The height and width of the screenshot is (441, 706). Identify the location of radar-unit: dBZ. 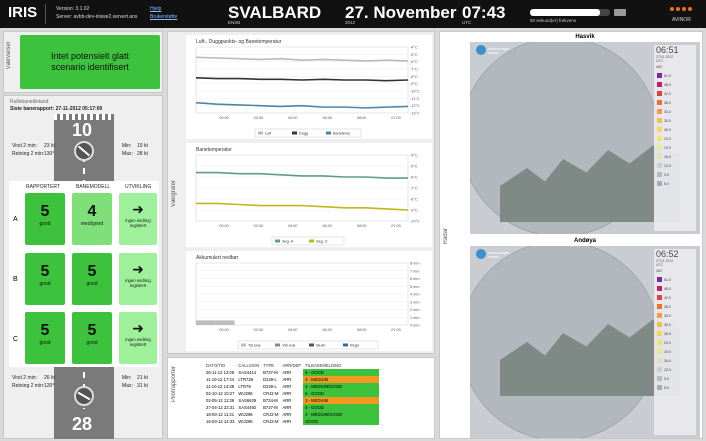
(659, 67).